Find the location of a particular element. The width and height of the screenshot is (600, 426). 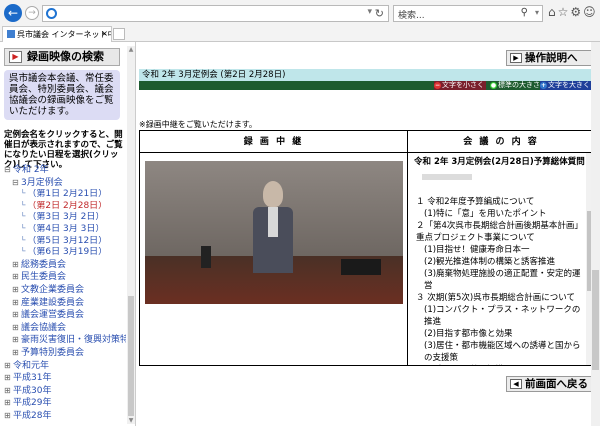

tree-item: ⊞ 文教企業委員会 is located at coordinates (65, 290).